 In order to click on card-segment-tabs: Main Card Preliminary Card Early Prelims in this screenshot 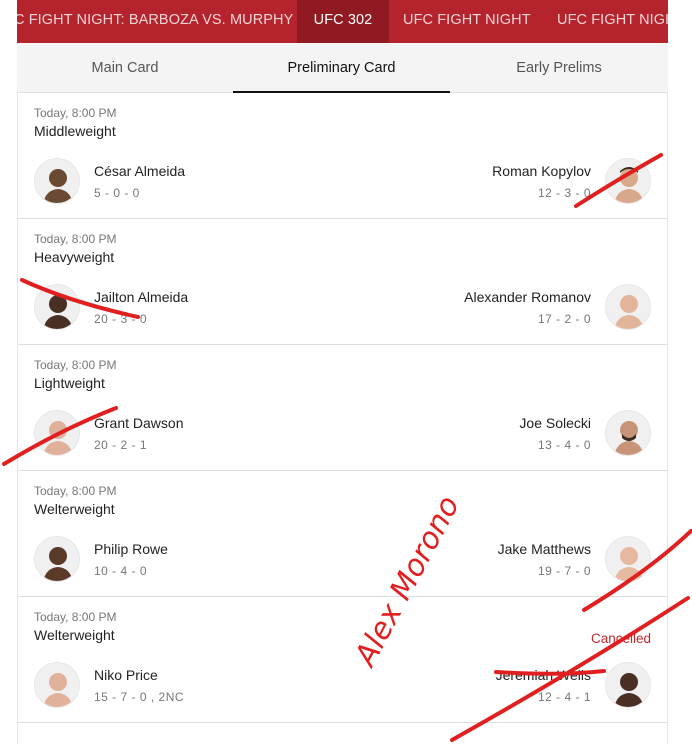, I will do `click(342, 68)`.